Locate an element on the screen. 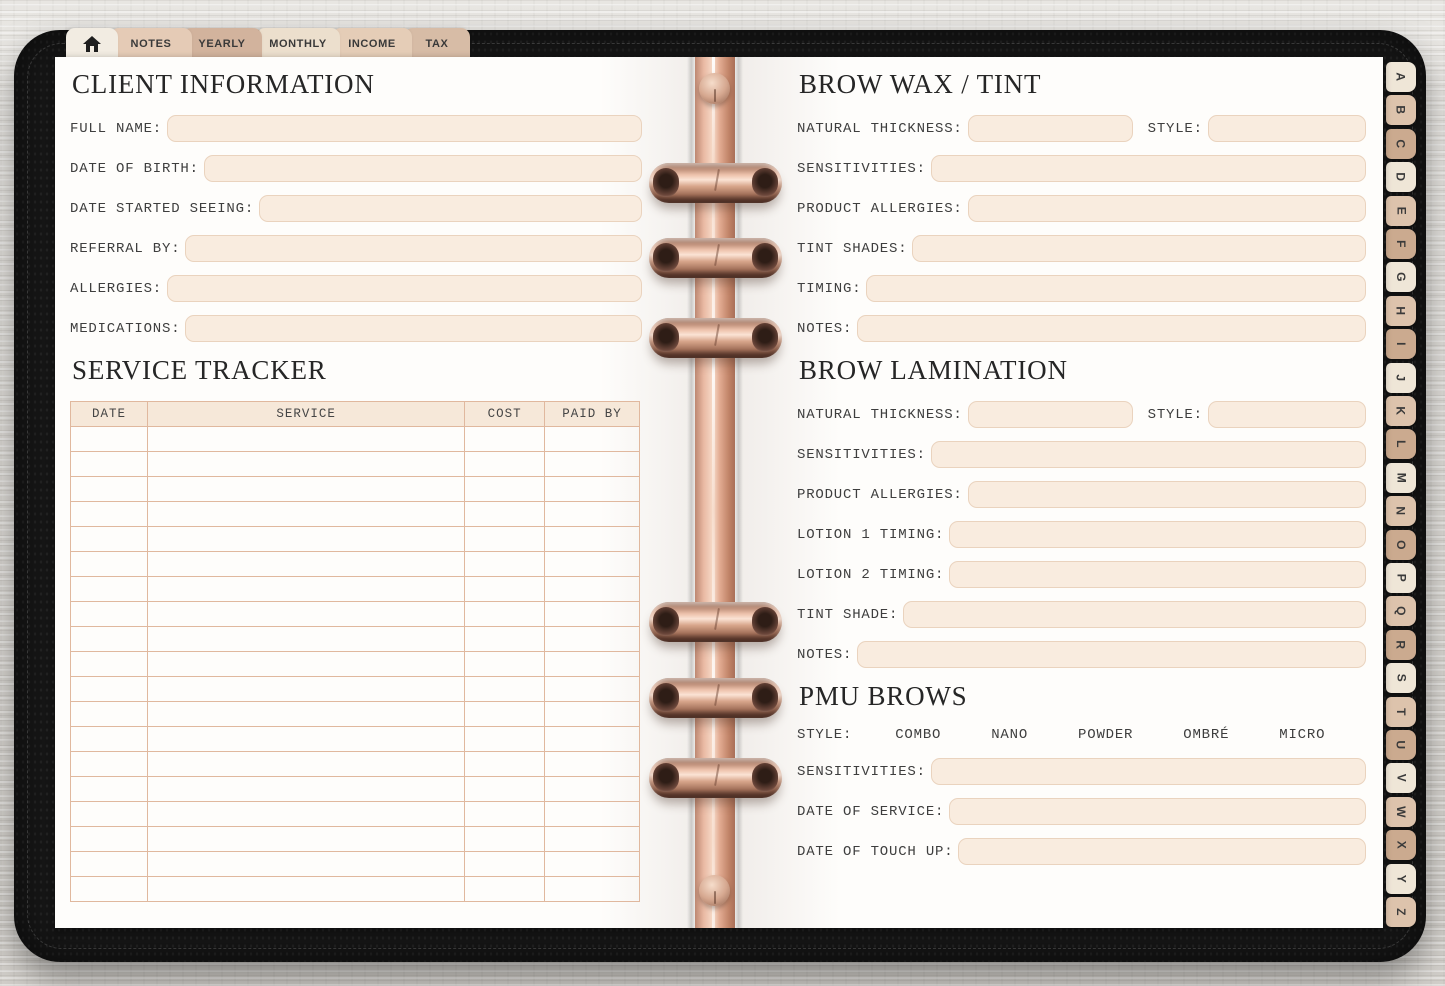 The image size is (1445, 986). tab-tax: TAX is located at coordinates (437, 44).